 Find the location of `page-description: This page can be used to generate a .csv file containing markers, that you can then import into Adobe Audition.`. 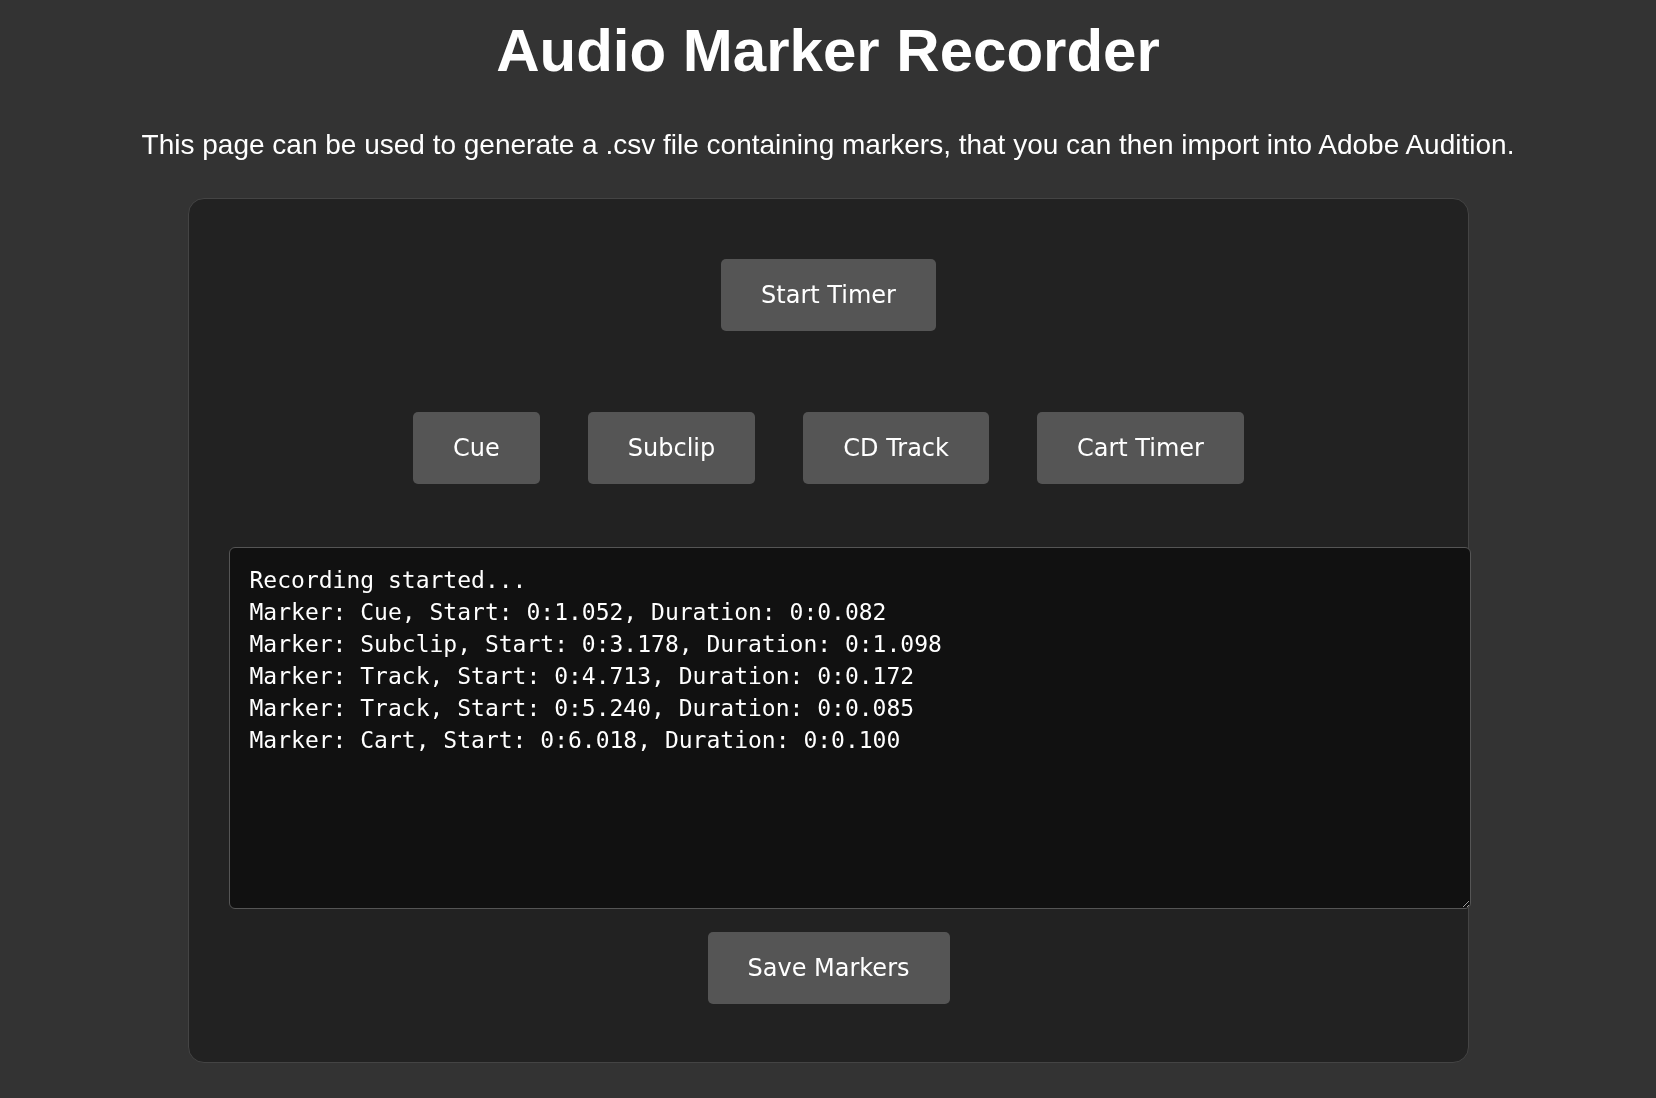

page-description: This page can be used to generate a .csv file containing markers, that you can then import into Adobe Audition. is located at coordinates (828, 145).